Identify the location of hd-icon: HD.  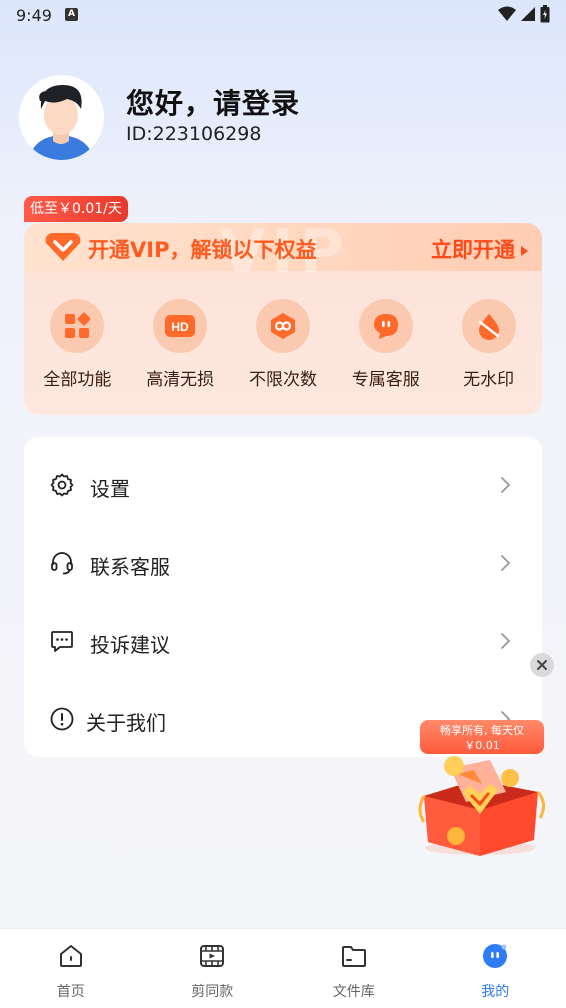
(180, 326).